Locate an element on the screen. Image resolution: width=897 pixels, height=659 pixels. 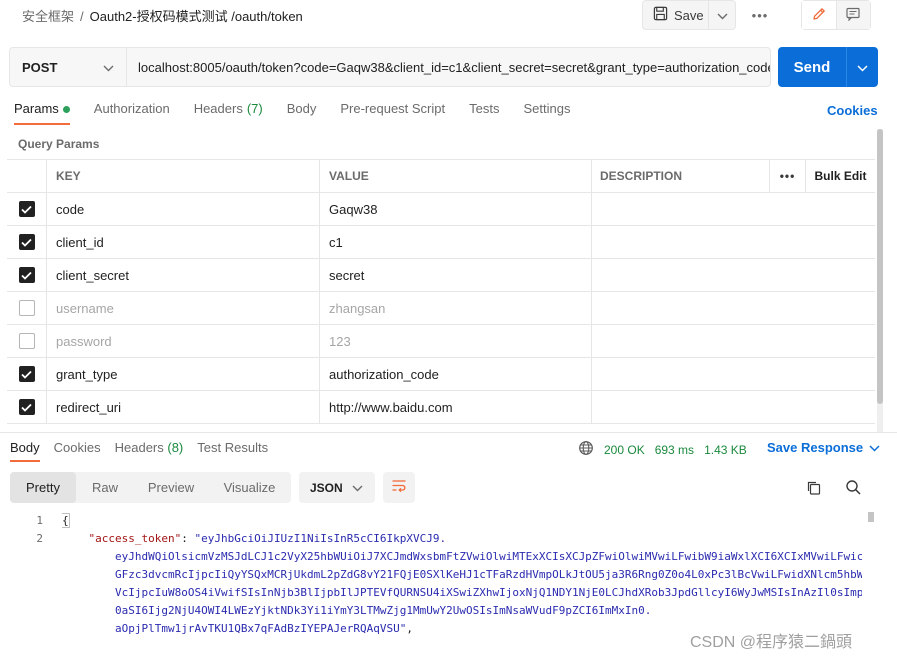
query-params-title: Query Params is located at coordinates (59, 144).